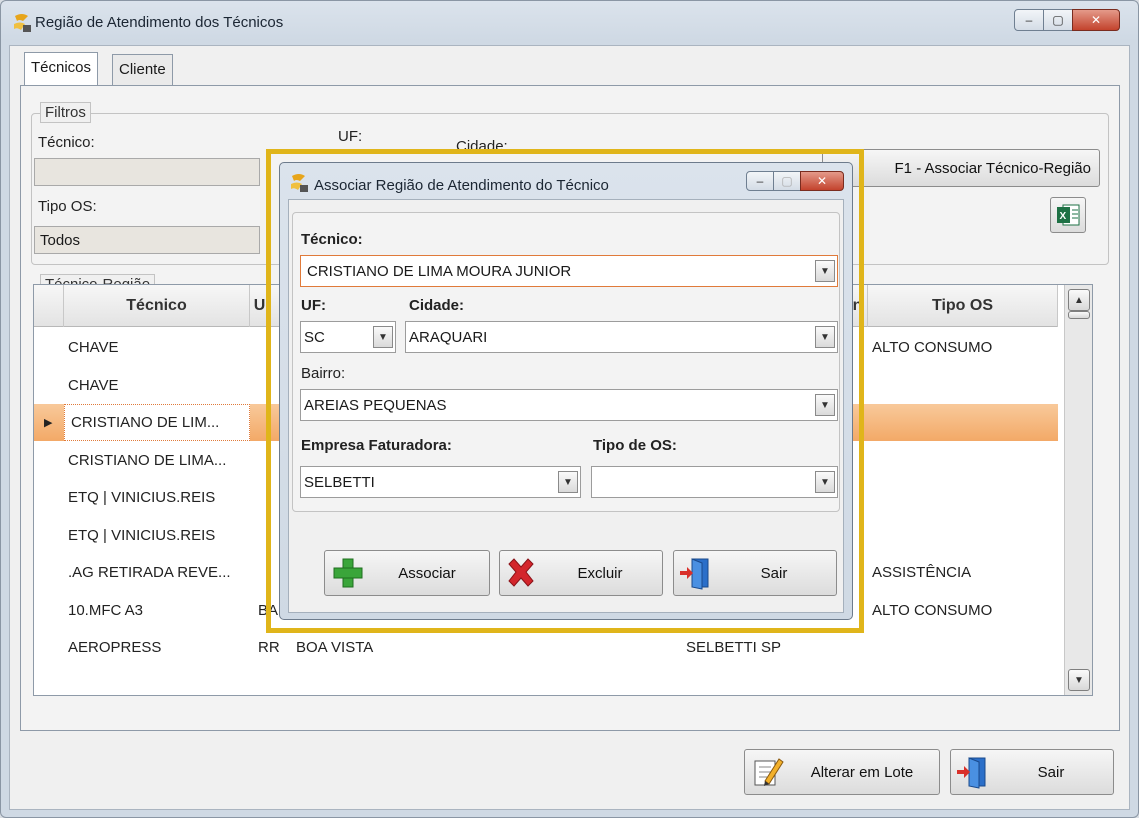 The height and width of the screenshot is (818, 1139). I want to click on excluir-label: Excluir, so click(600, 573).